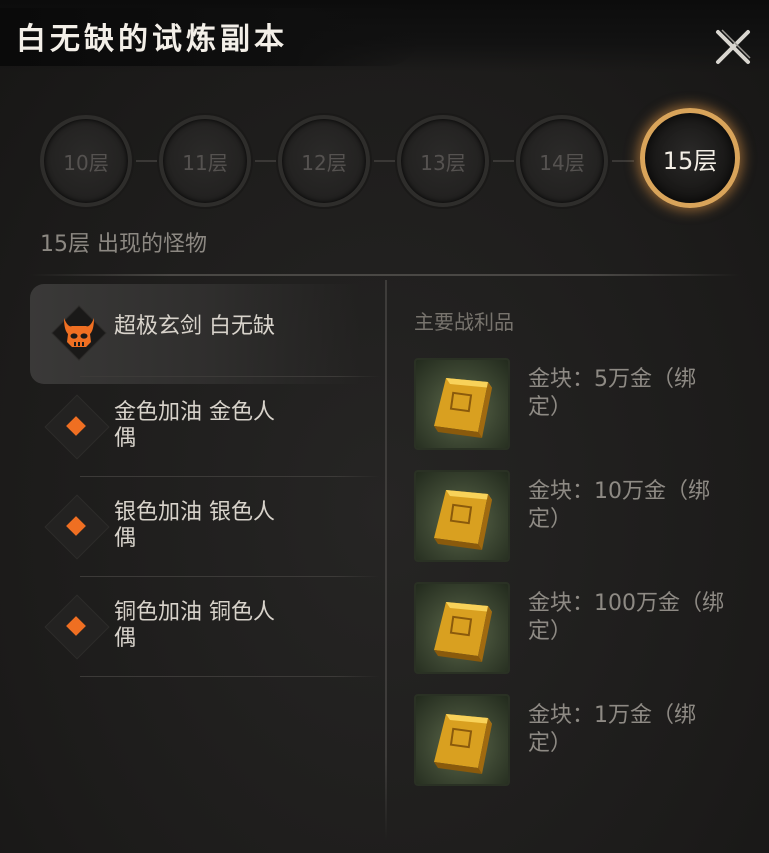 The width and height of the screenshot is (769, 853). I want to click on monster-name: 金色加油 金色人 偶, so click(194, 426).